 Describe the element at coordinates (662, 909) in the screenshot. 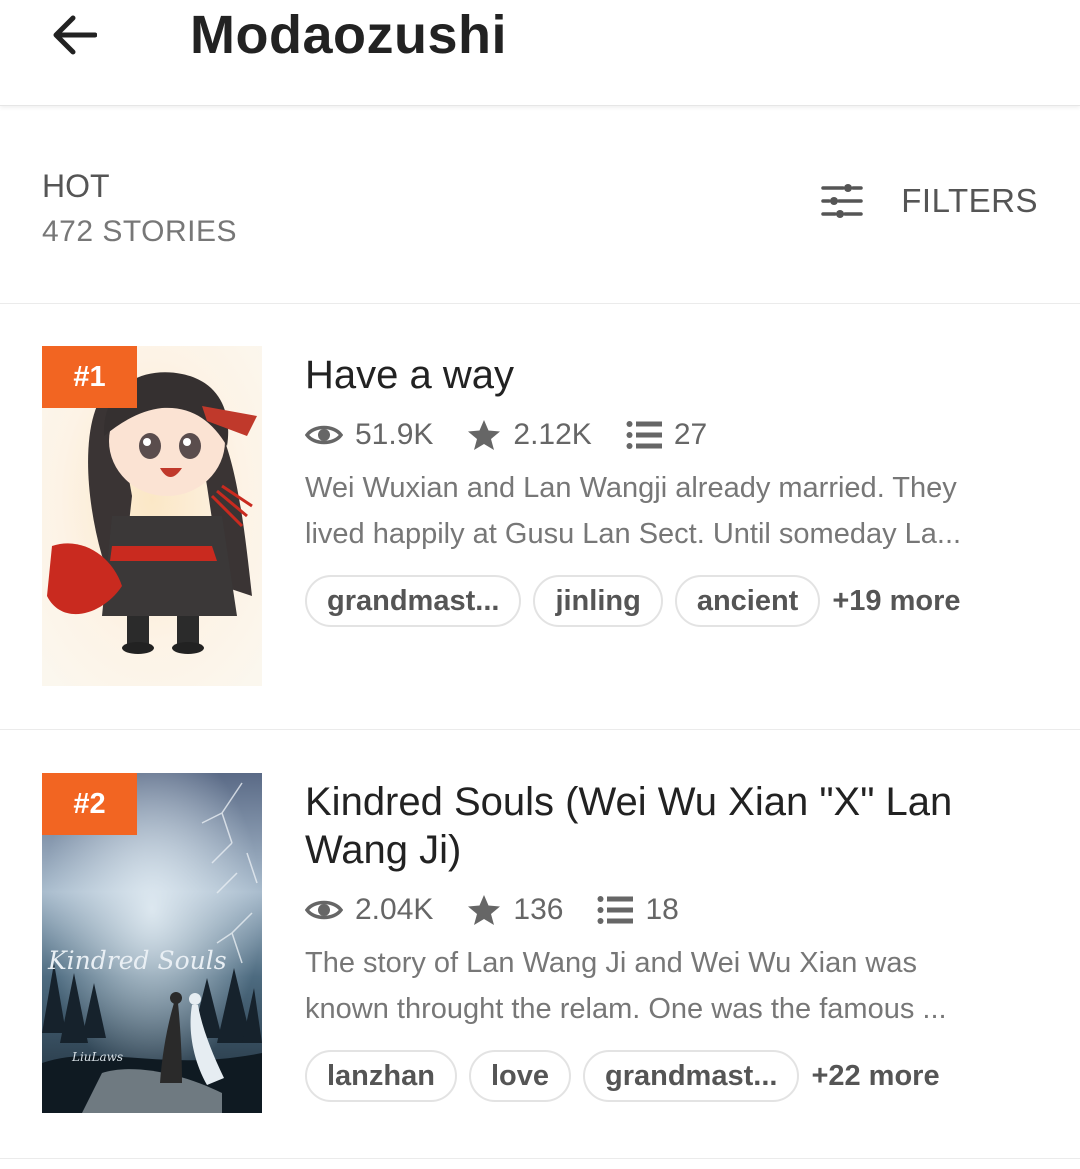

I see `parts-count: 18` at that location.